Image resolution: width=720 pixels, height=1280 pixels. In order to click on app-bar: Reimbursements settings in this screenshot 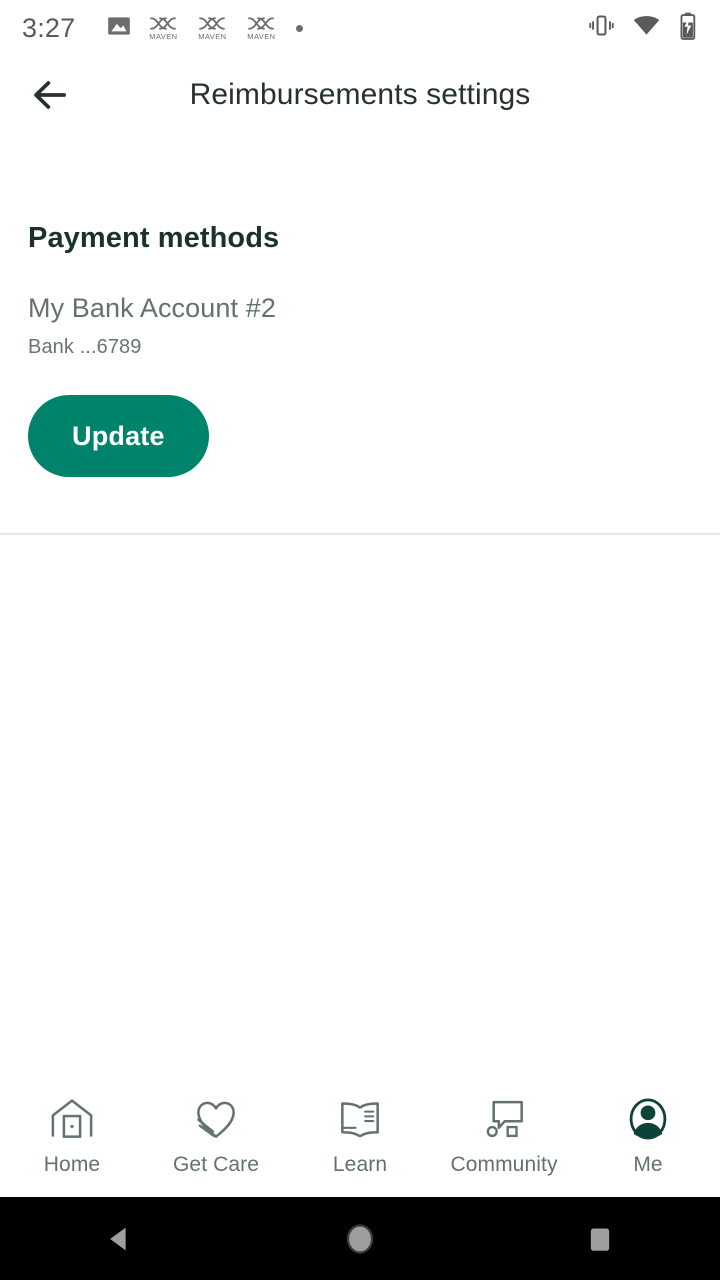, I will do `click(360, 95)`.